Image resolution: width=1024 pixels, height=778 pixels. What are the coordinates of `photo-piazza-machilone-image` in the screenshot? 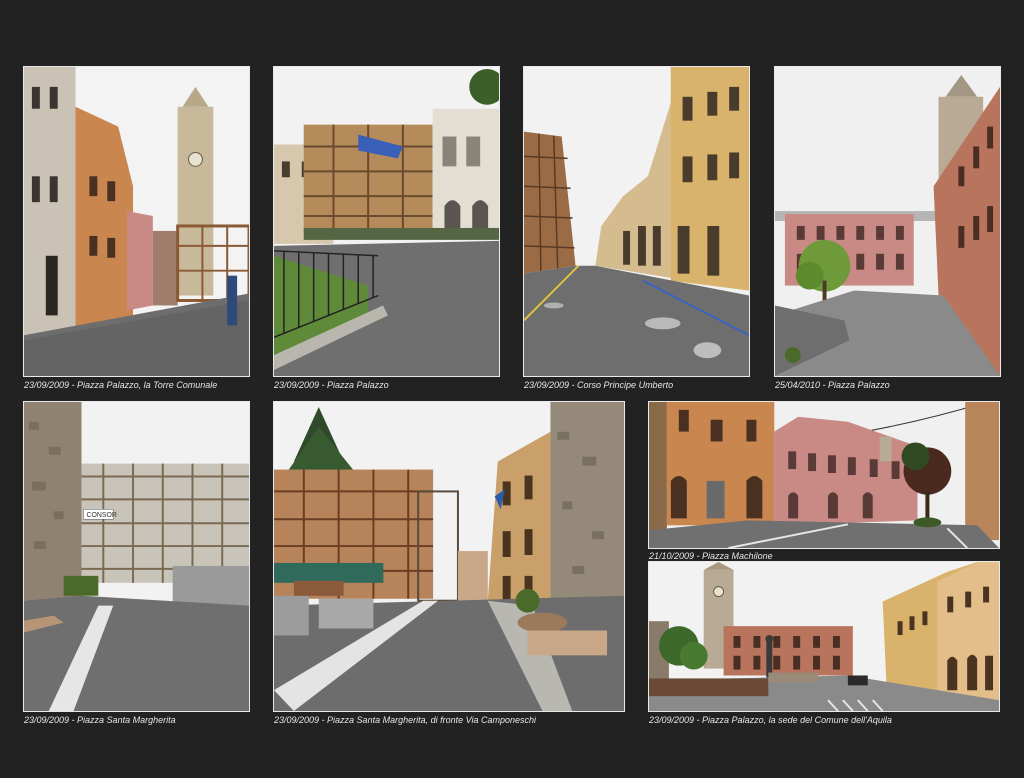 It's located at (824, 475).